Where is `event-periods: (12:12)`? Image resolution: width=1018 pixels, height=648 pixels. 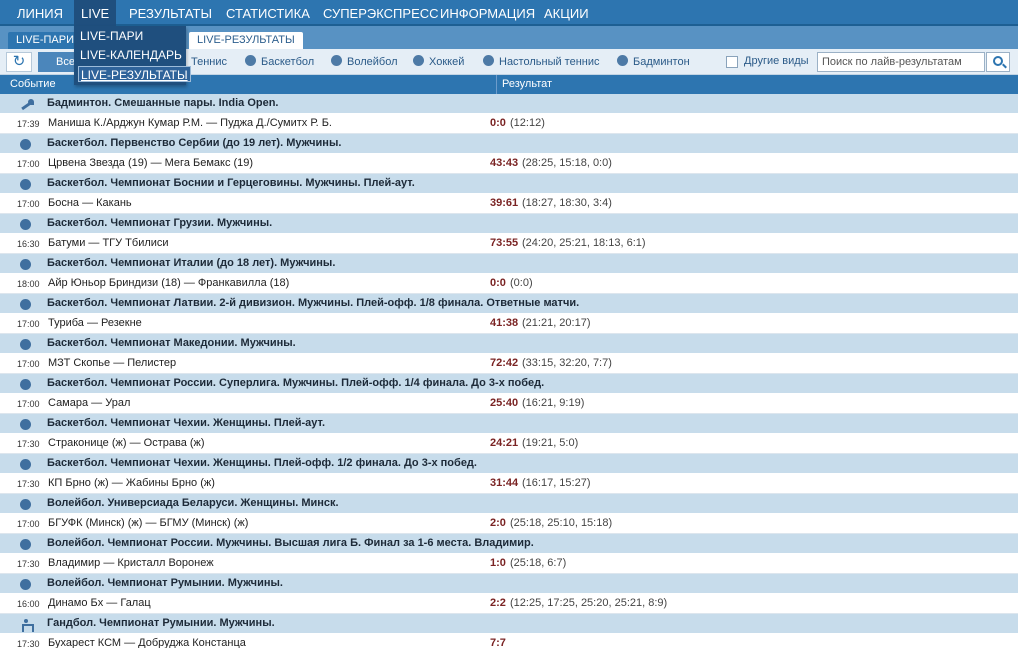 event-periods: (12:12) is located at coordinates (527, 123).